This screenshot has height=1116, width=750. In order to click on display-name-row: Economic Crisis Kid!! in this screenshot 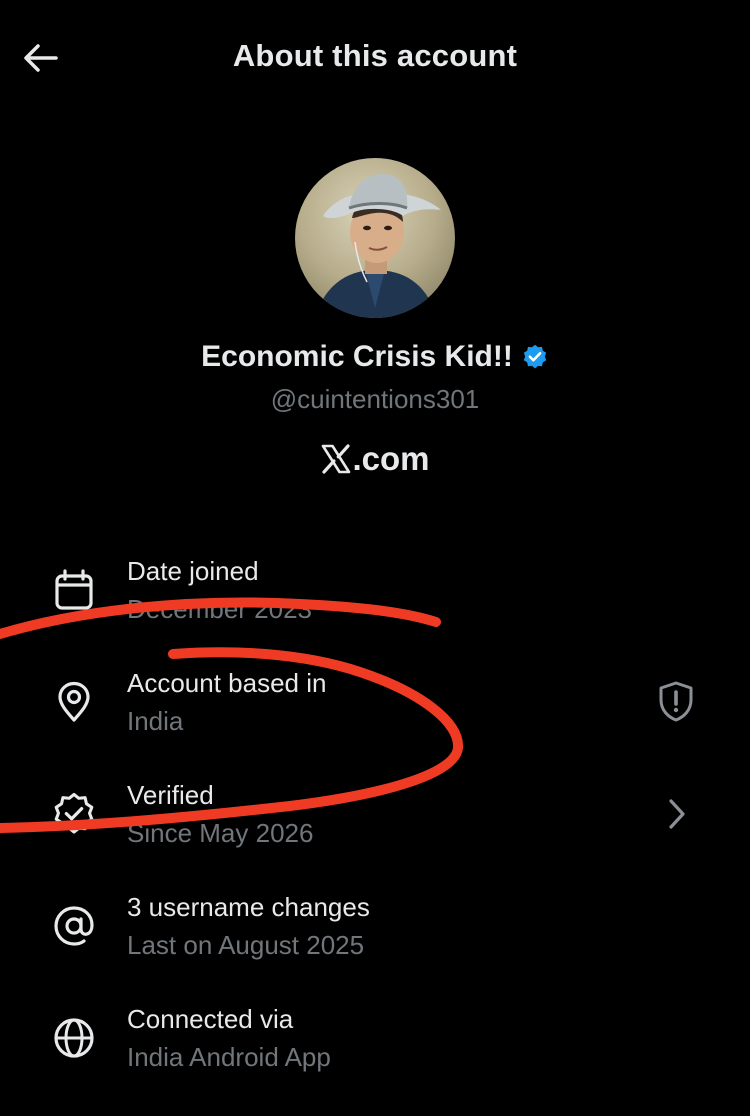, I will do `click(375, 357)`.